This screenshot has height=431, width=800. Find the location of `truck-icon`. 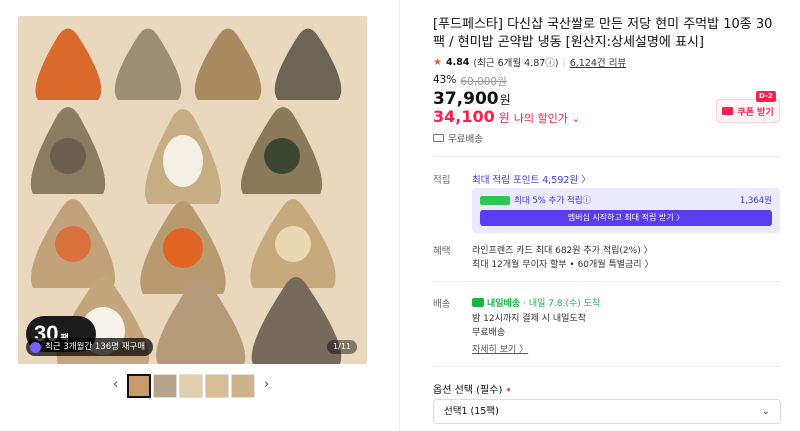

truck-icon is located at coordinates (438, 138).